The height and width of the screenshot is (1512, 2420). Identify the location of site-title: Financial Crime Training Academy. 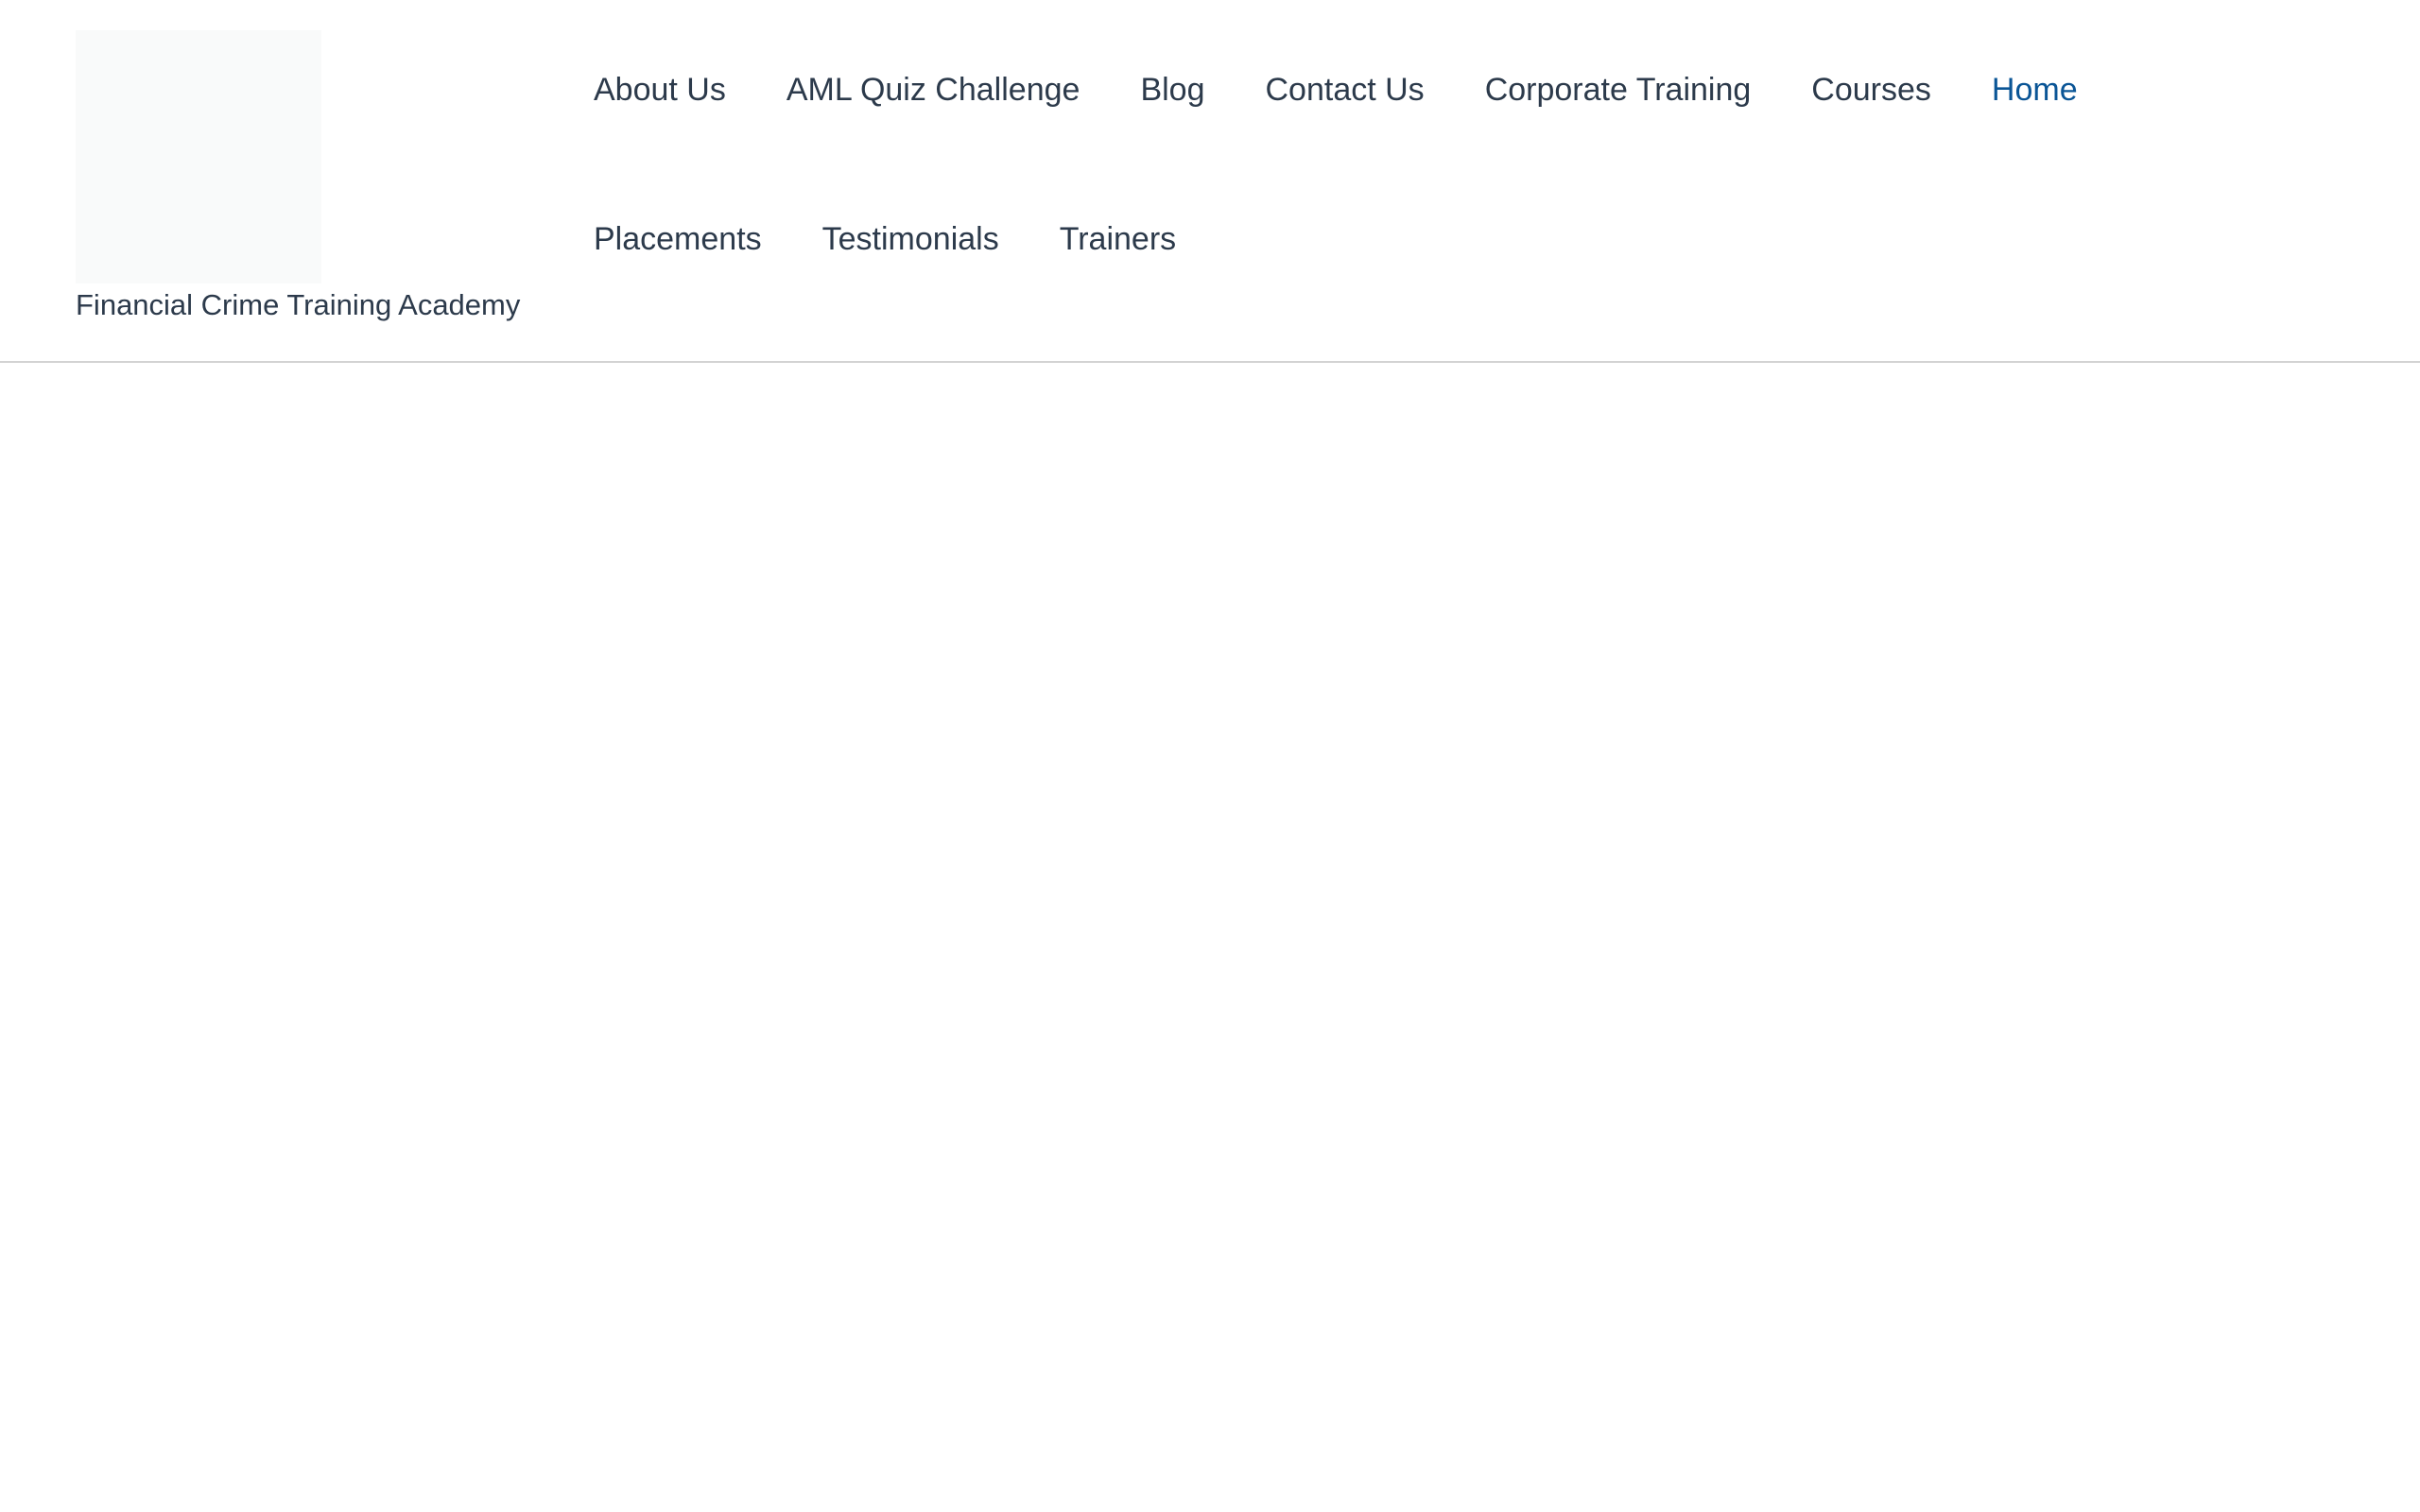
(298, 305).